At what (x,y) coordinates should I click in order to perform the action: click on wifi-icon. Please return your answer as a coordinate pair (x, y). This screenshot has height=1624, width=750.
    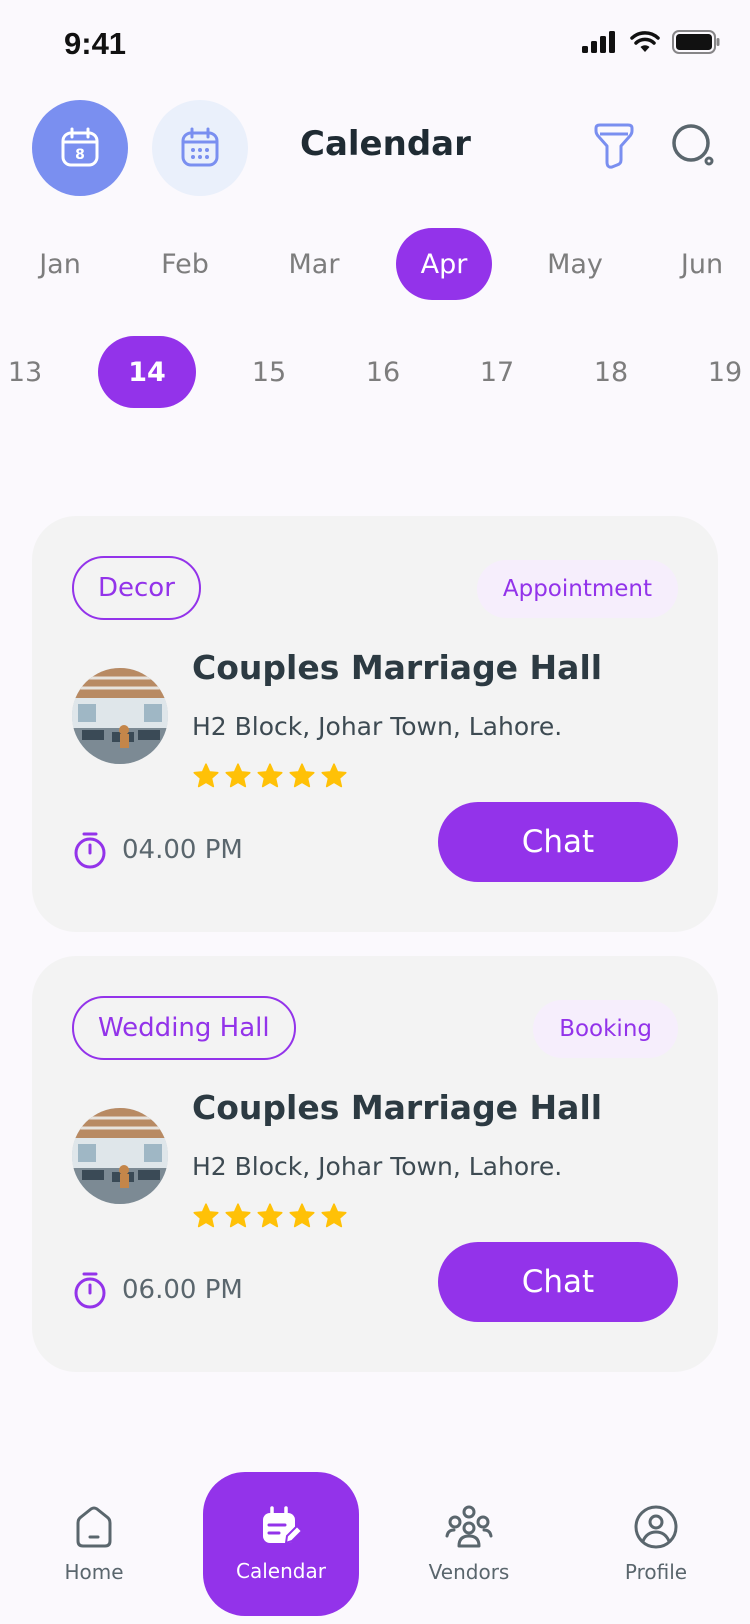
    Looking at the image, I should click on (645, 41).